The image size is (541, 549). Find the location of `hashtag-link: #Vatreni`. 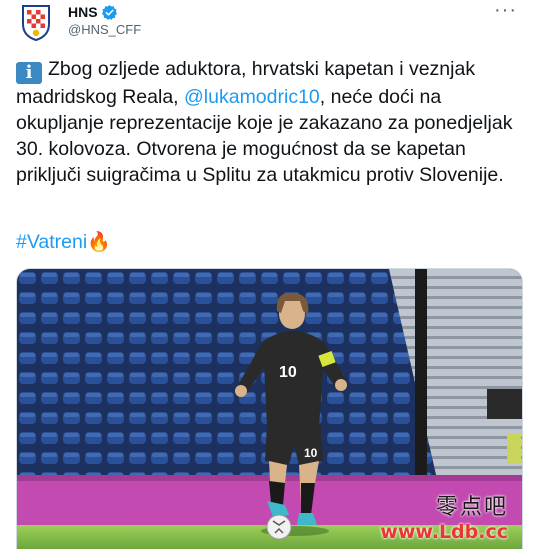

hashtag-link: #Vatreni is located at coordinates (51, 242).